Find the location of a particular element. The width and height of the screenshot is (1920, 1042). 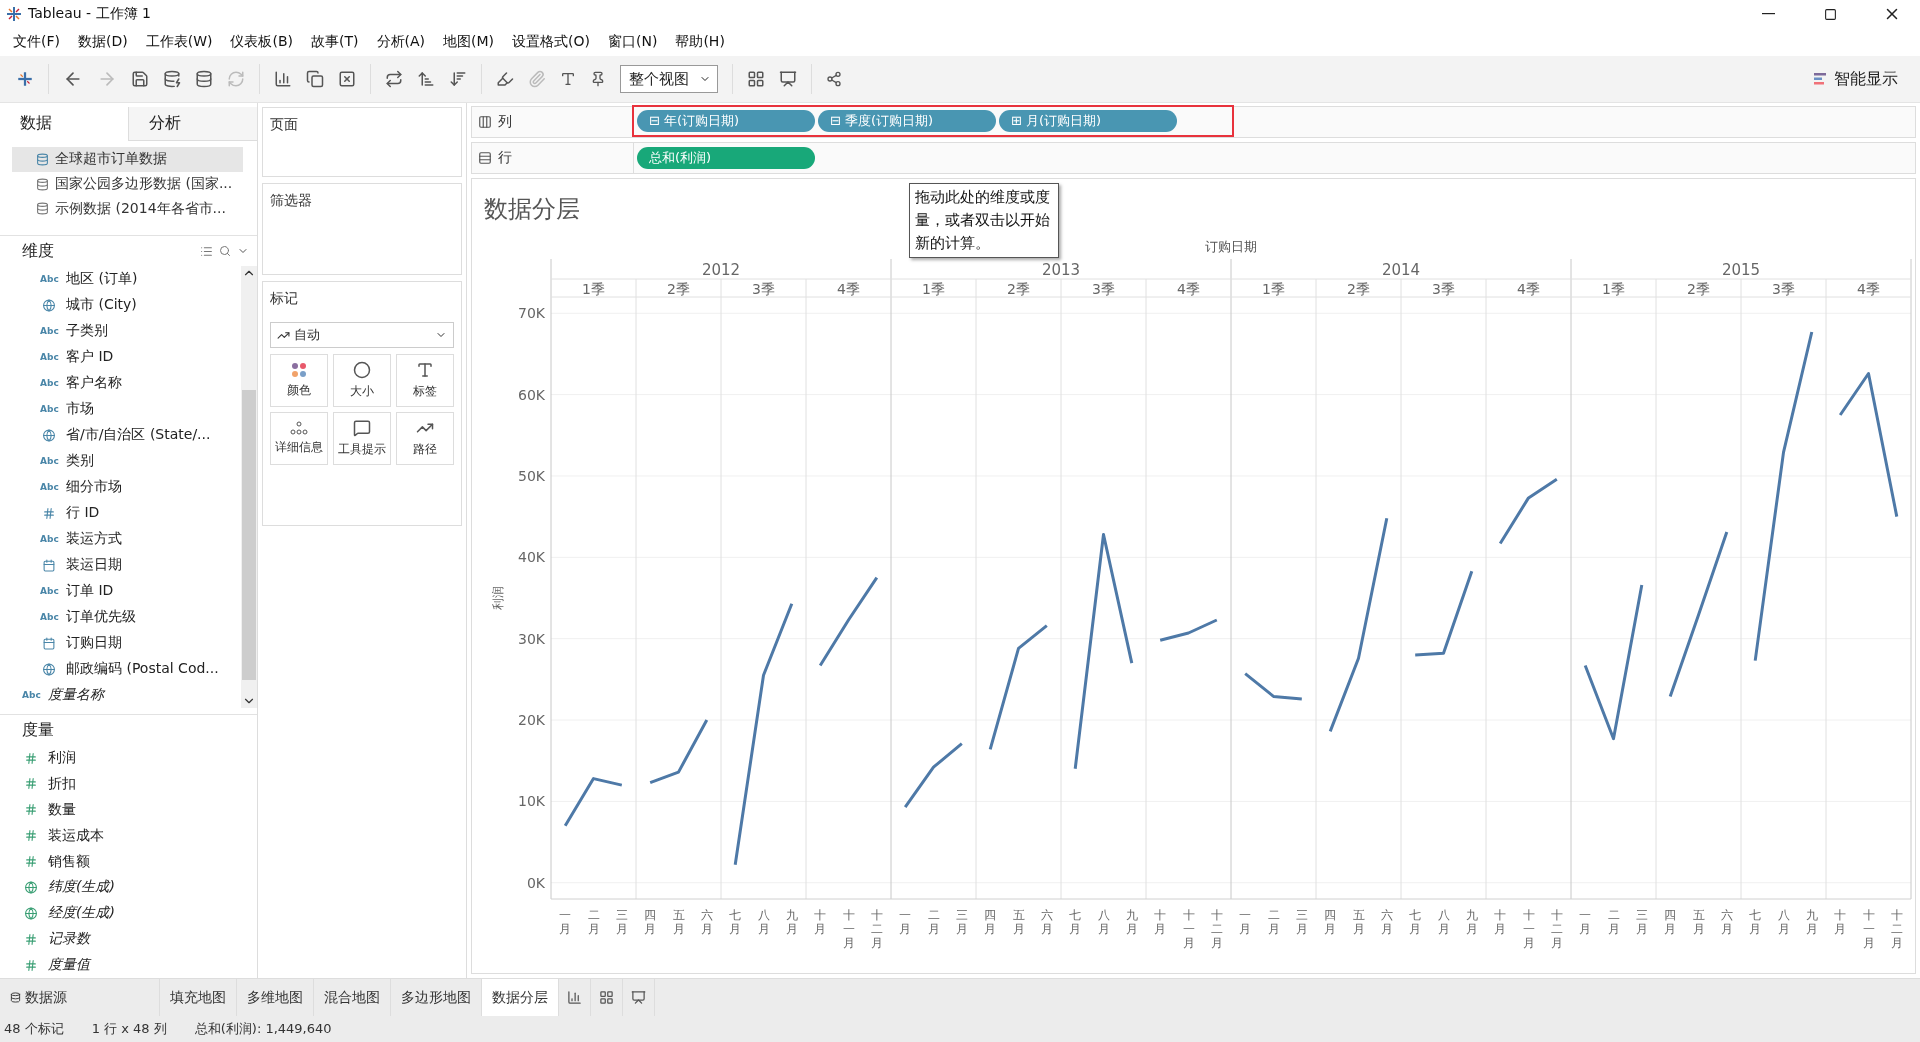

list-view-icon is located at coordinates (206, 251).